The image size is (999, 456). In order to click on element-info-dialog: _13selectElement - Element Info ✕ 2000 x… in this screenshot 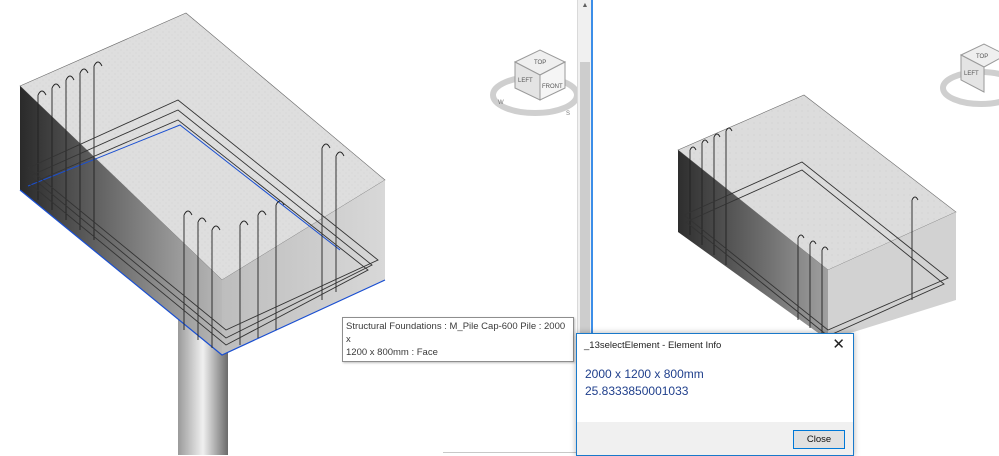, I will do `click(715, 394)`.